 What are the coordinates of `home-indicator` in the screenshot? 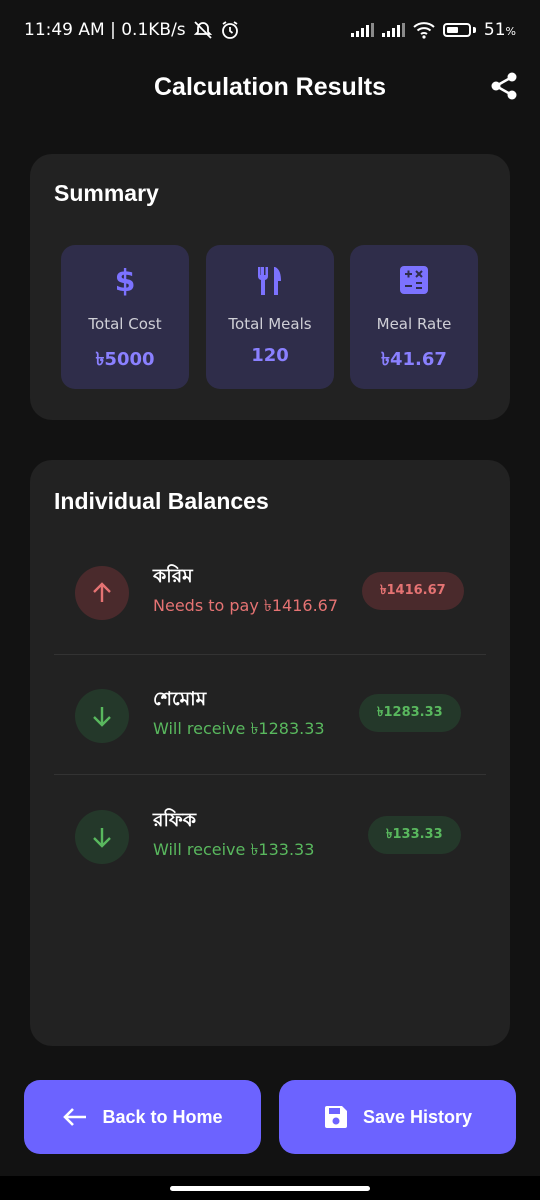 It's located at (270, 1188).